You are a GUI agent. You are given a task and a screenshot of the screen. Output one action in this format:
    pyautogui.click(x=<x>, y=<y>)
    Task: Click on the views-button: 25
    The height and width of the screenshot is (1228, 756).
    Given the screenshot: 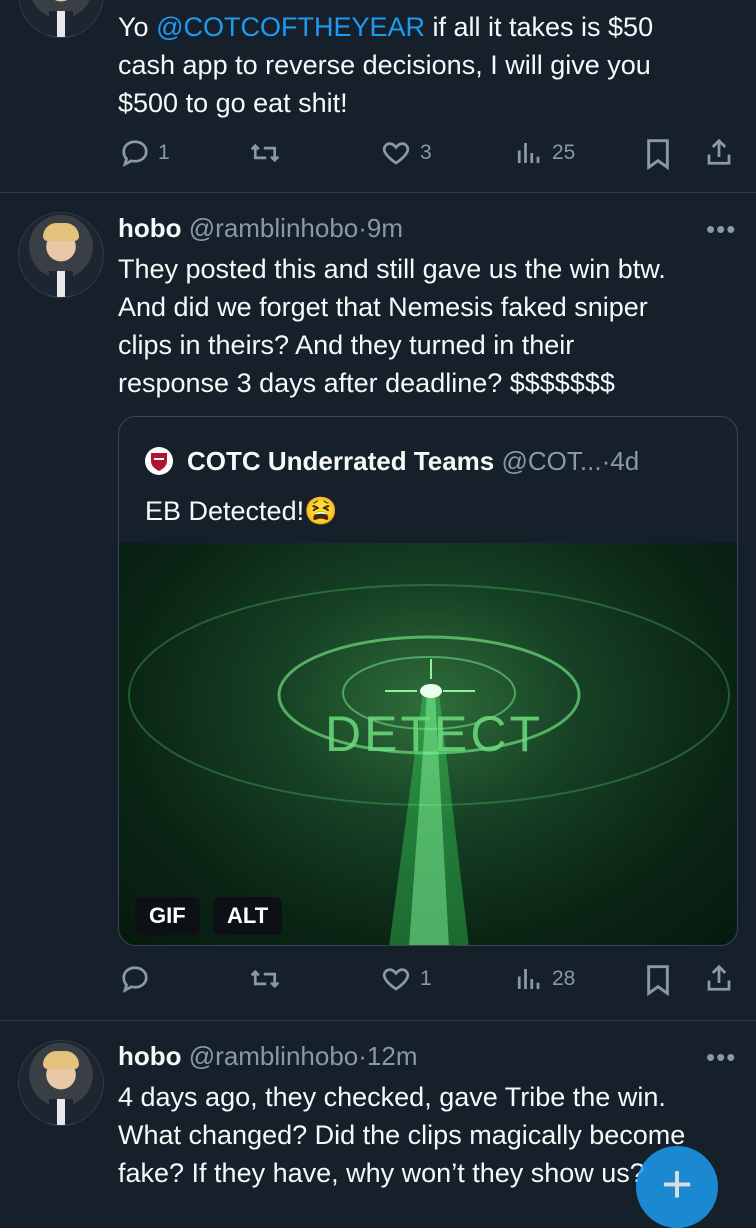 What is the action you would take?
    pyautogui.click(x=543, y=153)
    